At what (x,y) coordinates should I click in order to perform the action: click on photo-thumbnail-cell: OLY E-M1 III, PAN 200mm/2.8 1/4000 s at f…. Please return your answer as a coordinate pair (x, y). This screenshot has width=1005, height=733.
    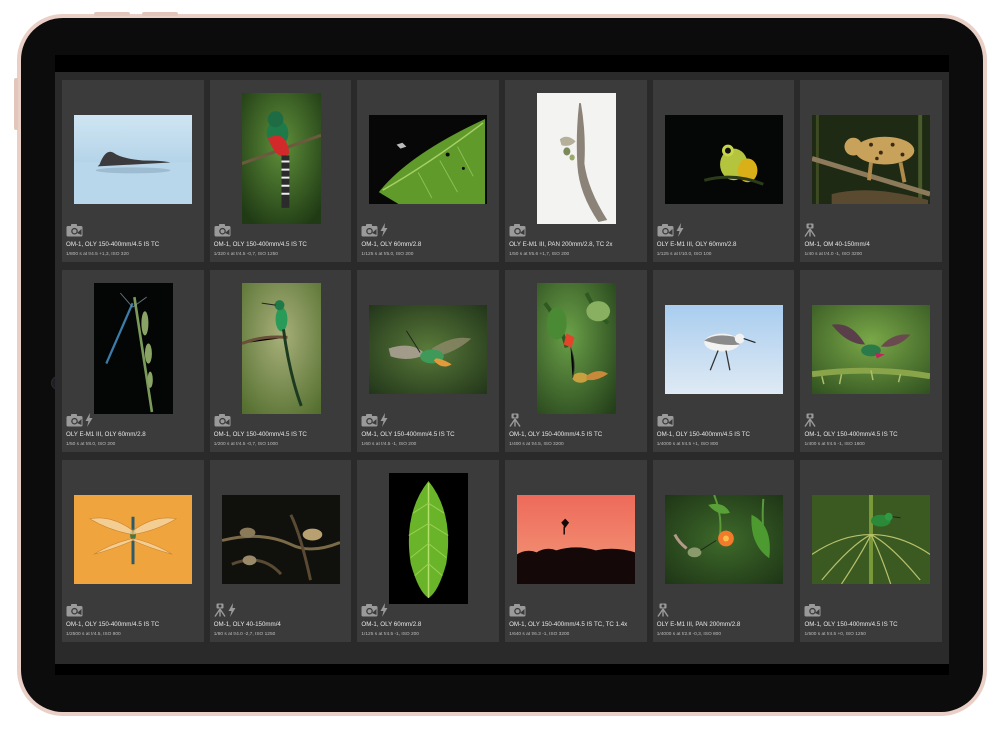
    Looking at the image, I should click on (723, 551).